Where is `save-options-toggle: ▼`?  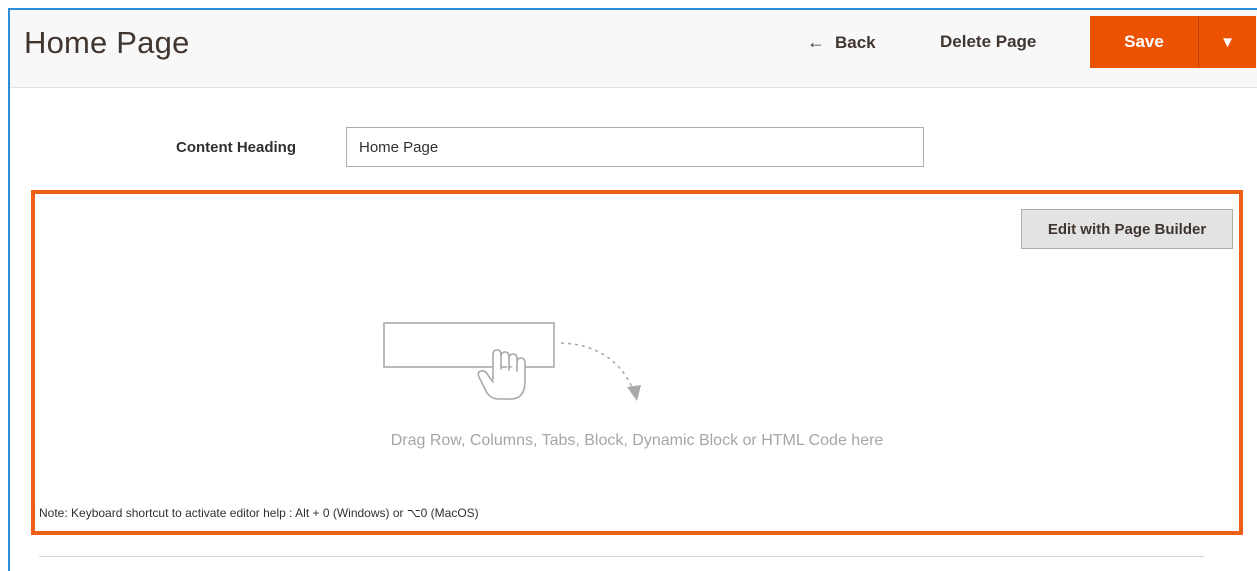 save-options-toggle: ▼ is located at coordinates (1227, 42).